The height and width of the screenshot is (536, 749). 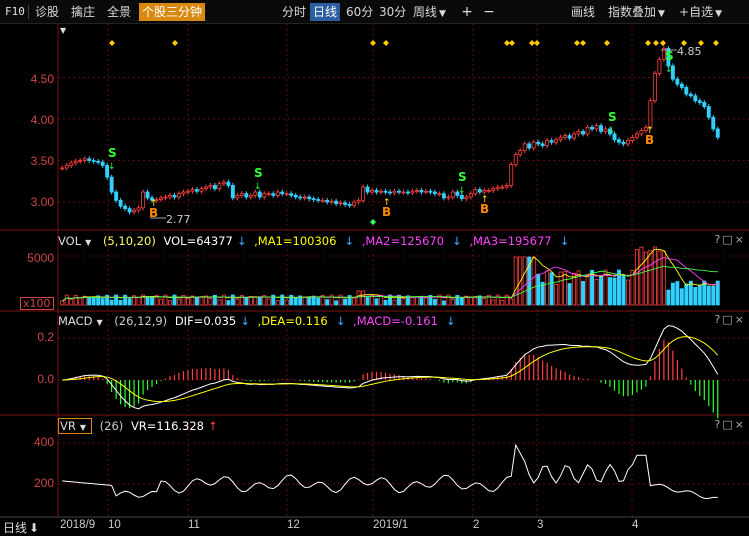 What do you see at coordinates (292, 321) in the screenshot?
I see `macd-dea: ,DEA=0.116` at bounding box center [292, 321].